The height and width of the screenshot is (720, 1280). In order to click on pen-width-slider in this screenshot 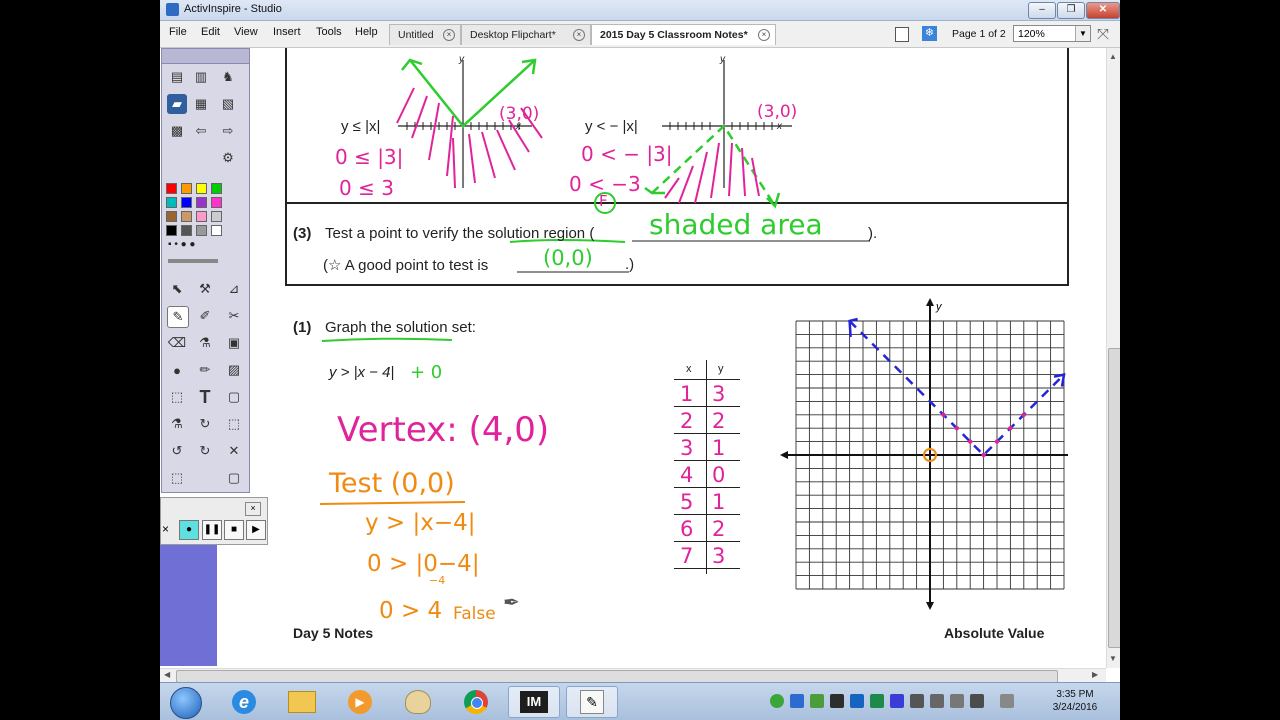, I will do `click(193, 261)`.